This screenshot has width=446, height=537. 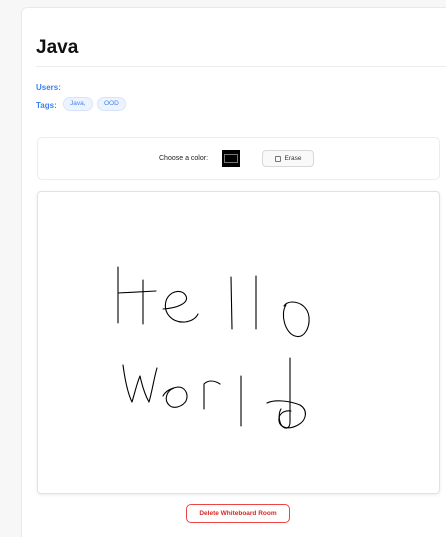 I want to click on delete-room-button: Delete Whiteboard Room, so click(x=238, y=513).